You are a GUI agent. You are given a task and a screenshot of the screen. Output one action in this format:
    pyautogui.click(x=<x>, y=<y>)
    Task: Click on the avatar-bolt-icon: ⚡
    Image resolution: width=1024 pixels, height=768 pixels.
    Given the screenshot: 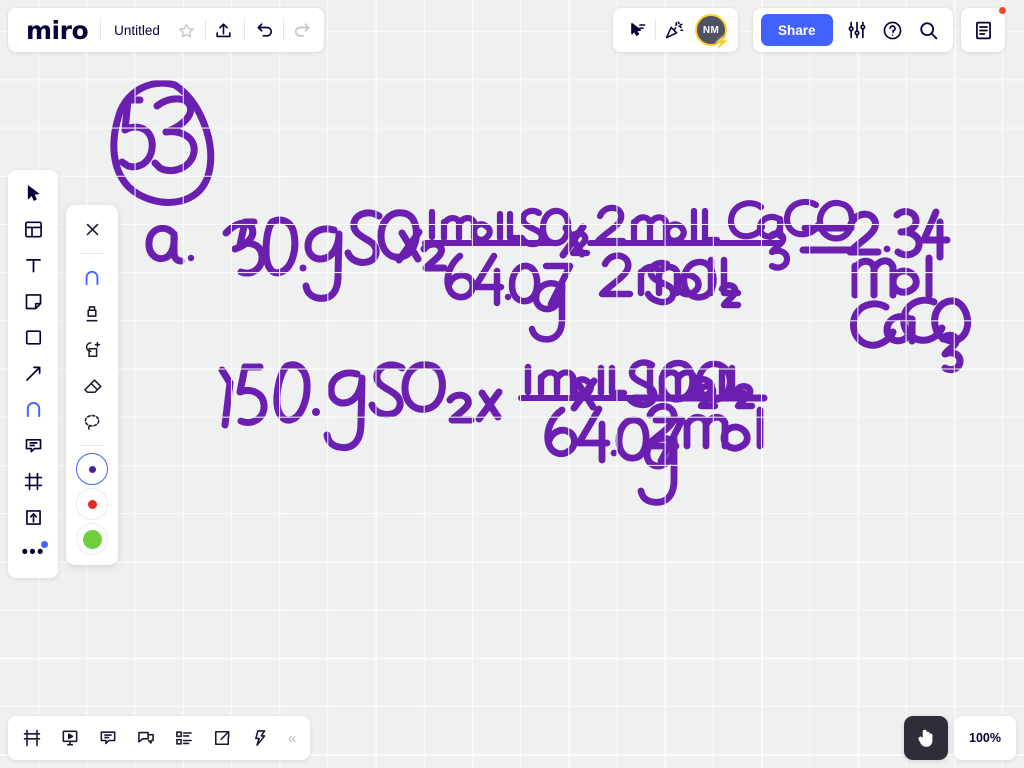 What is the action you would take?
    pyautogui.click(x=721, y=41)
    